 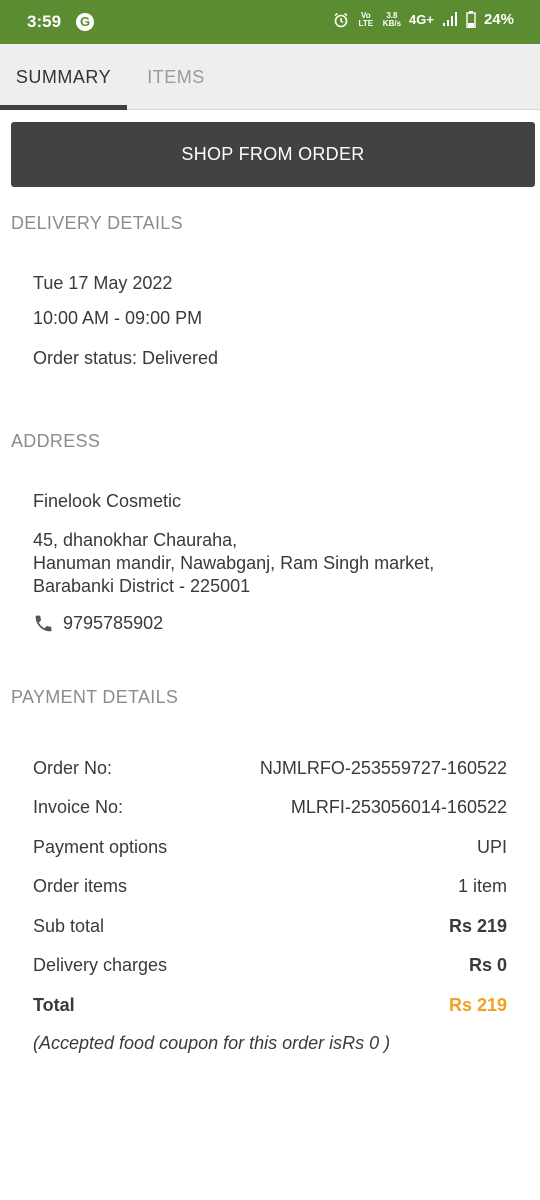 What do you see at coordinates (498, 19) in the screenshot?
I see `battery-percent: 24%` at bounding box center [498, 19].